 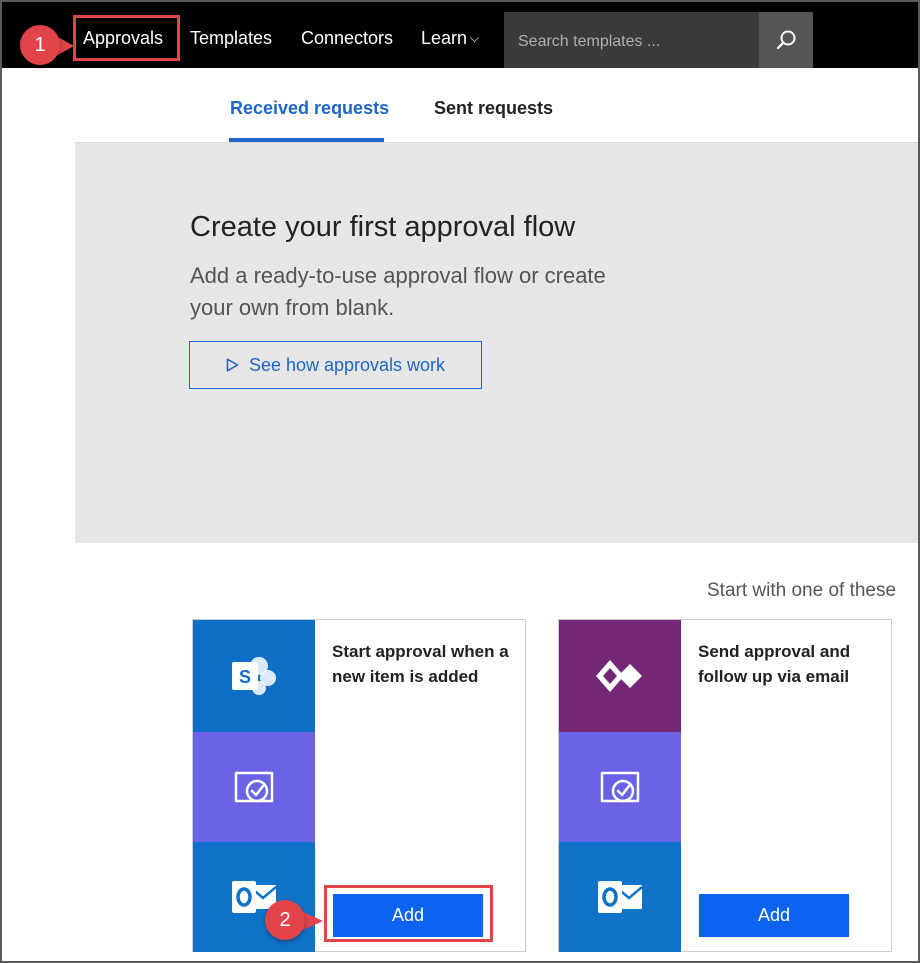 I want to click on see-how-approvals-work-button: See how approvals work, so click(x=335, y=365).